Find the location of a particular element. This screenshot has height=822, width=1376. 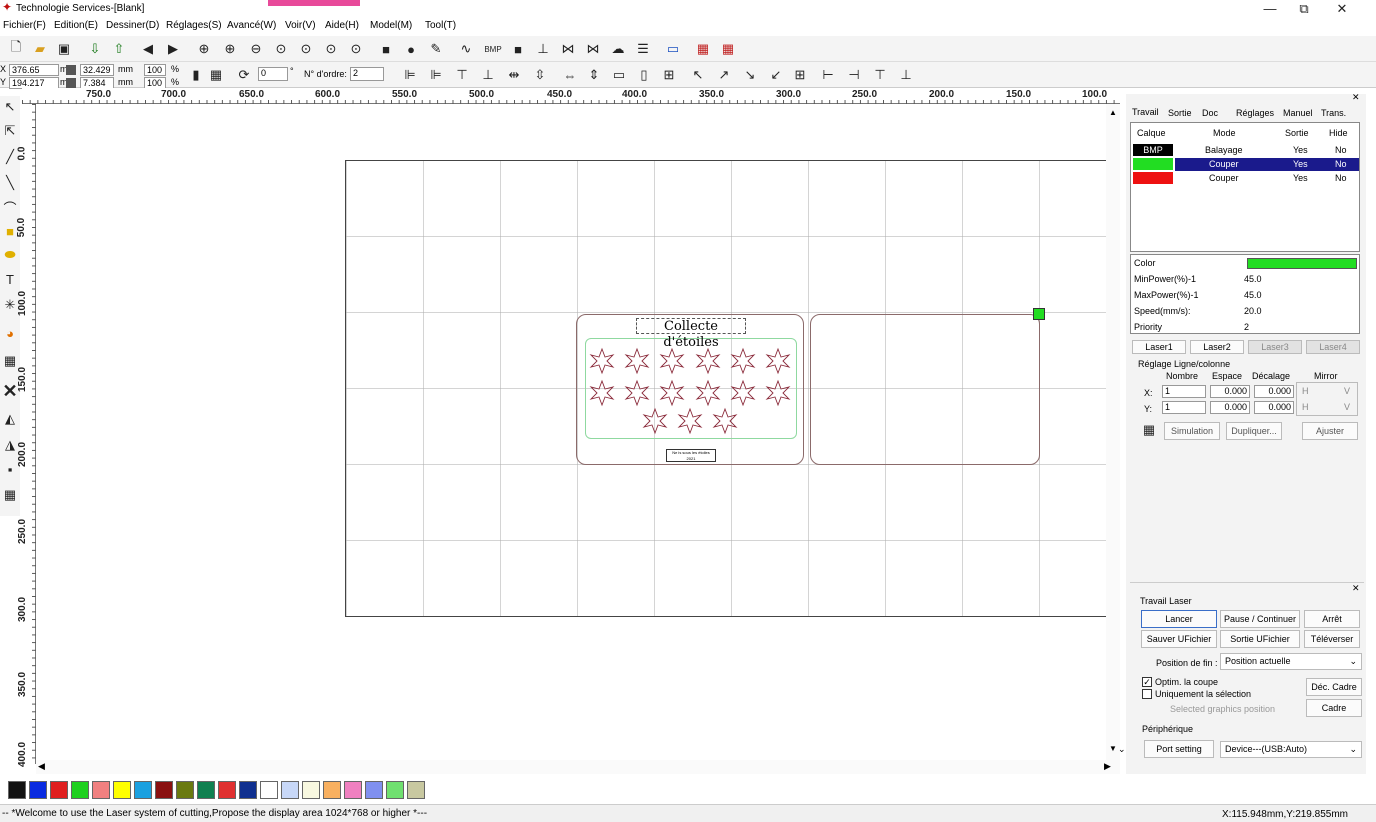

array-grid-icon: ▦ is located at coordinates (1149, 430).